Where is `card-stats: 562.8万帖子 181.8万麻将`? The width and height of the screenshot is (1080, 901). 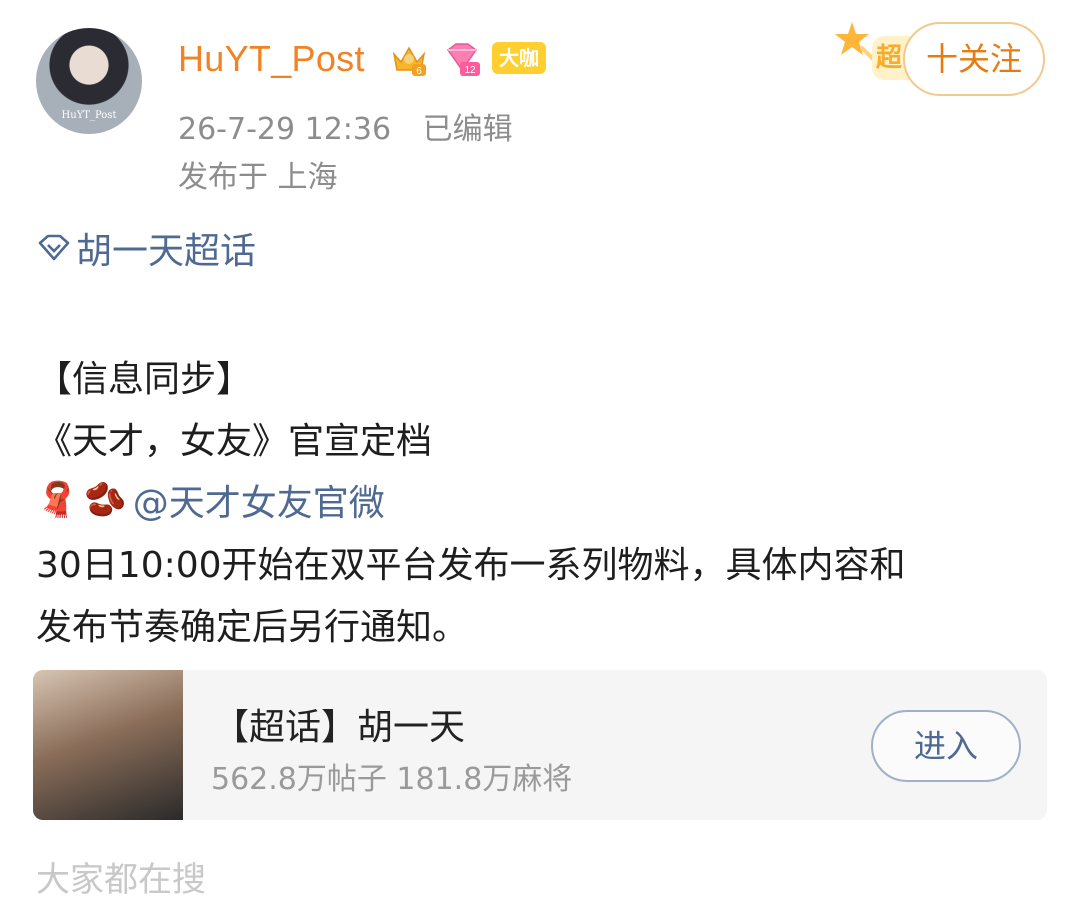
card-stats: 562.8万帖子 181.8万麻将 is located at coordinates (392, 779).